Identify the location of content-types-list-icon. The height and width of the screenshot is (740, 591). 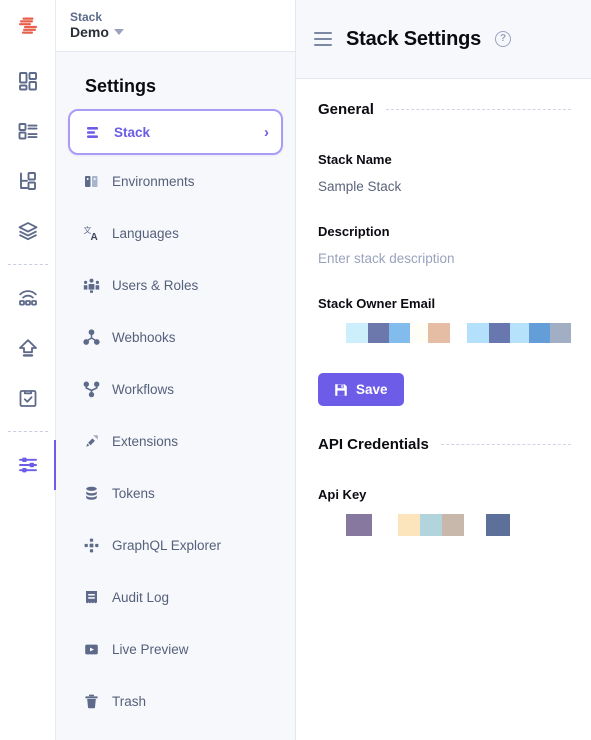
(28, 131).